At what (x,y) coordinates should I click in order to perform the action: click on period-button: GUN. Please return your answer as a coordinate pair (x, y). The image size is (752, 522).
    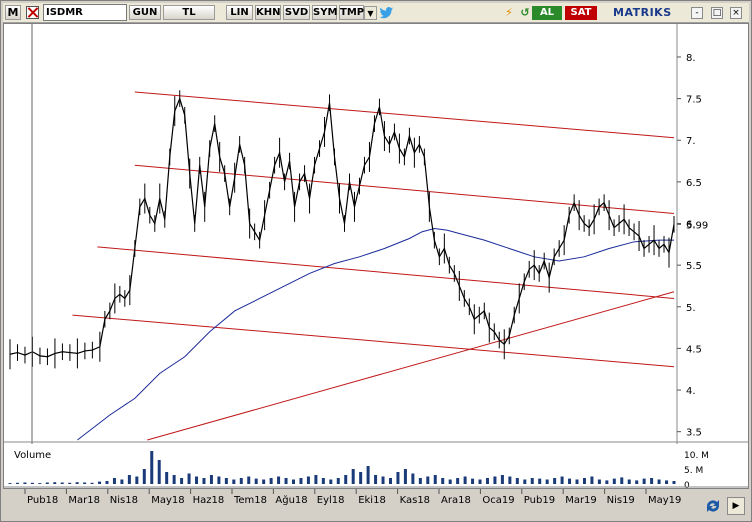
    Looking at the image, I should click on (145, 12).